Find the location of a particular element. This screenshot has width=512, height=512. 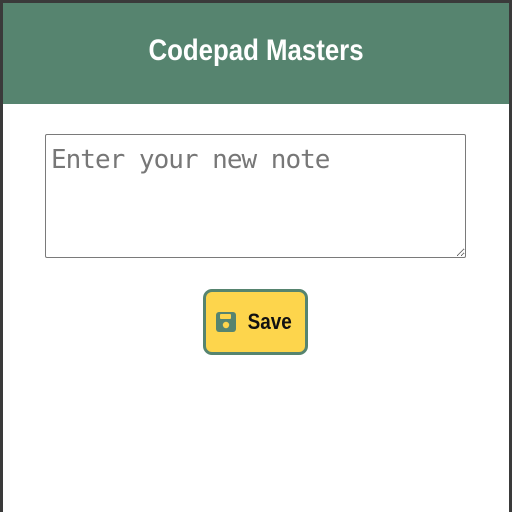

page-title: Codepad Masters is located at coordinates (256, 50).